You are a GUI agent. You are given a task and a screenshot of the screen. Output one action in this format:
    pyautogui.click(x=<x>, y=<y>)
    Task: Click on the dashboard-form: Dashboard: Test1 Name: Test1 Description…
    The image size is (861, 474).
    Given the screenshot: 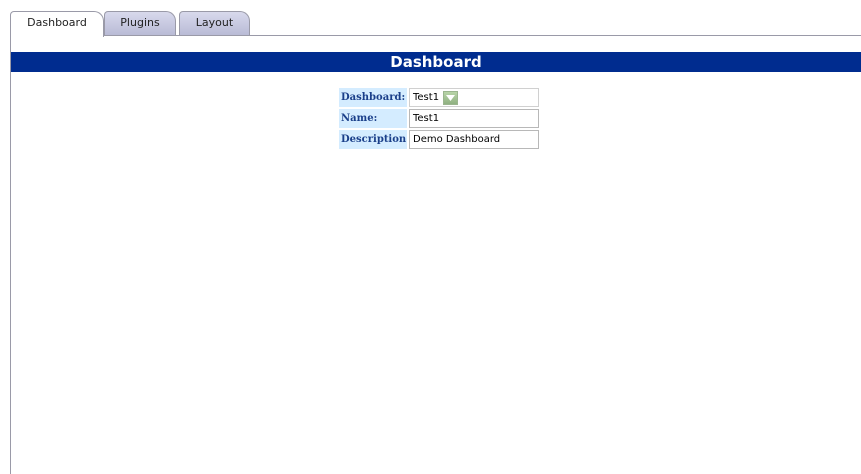 What is the action you would take?
    pyautogui.click(x=440, y=119)
    